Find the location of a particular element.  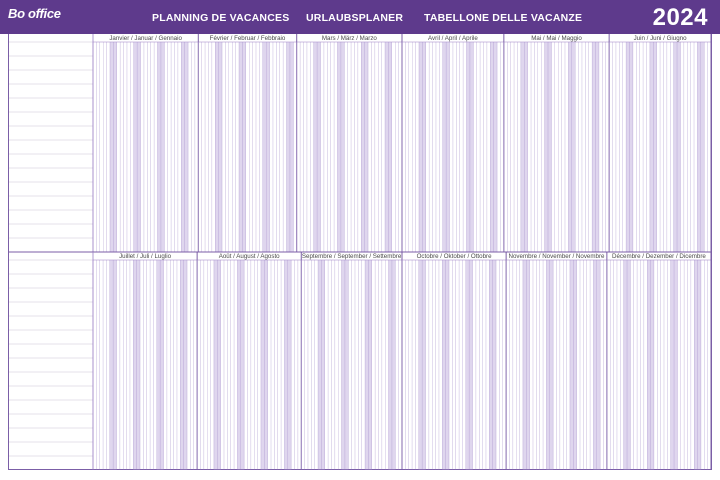

month-label: Septembre / September / Settembre is located at coordinates (352, 256).